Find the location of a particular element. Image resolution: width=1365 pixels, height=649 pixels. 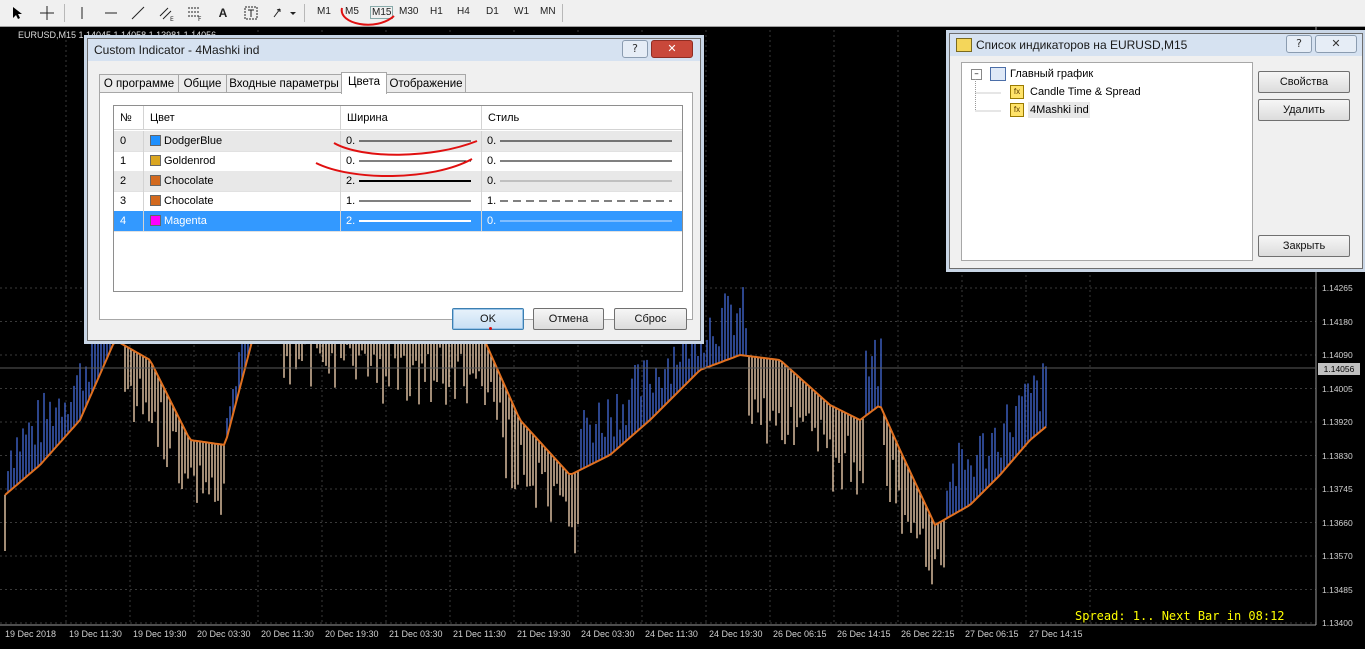

price-tick-label: 1.13745 is located at coordinates (1337, 489).